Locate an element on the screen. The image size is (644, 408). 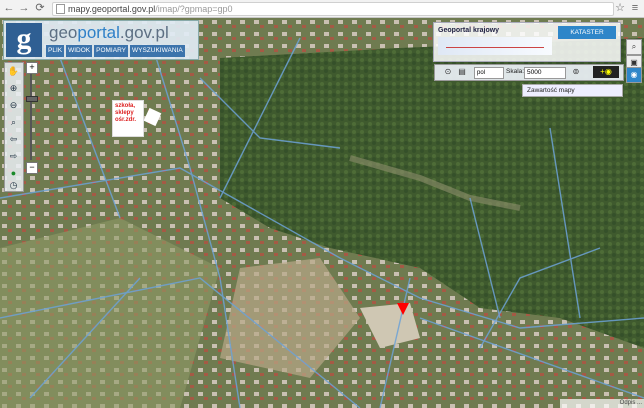
zoom-slider: + − is located at coordinates (32, 118).